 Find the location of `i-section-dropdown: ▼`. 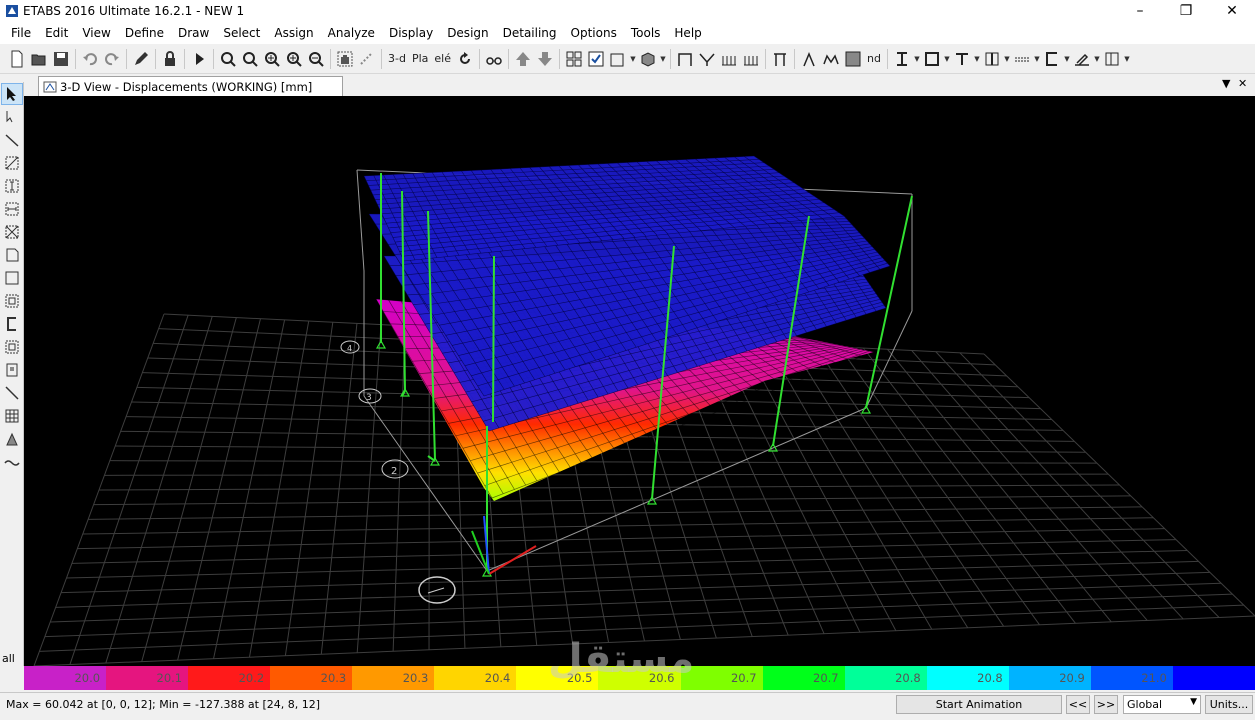

i-section-dropdown: ▼ is located at coordinates (917, 59).